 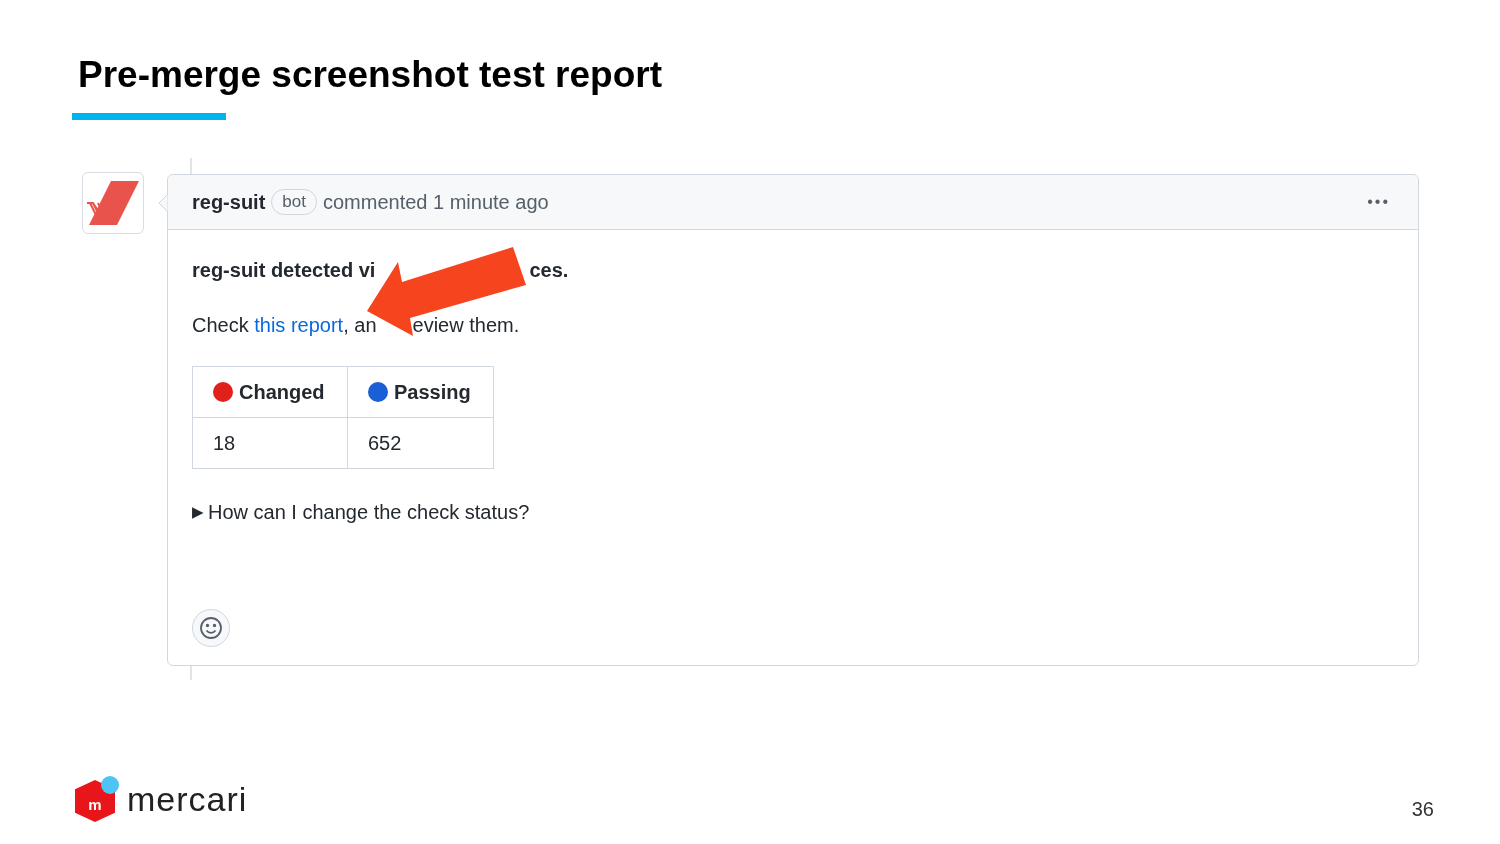 I want to click on report-link: this report, so click(x=299, y=325).